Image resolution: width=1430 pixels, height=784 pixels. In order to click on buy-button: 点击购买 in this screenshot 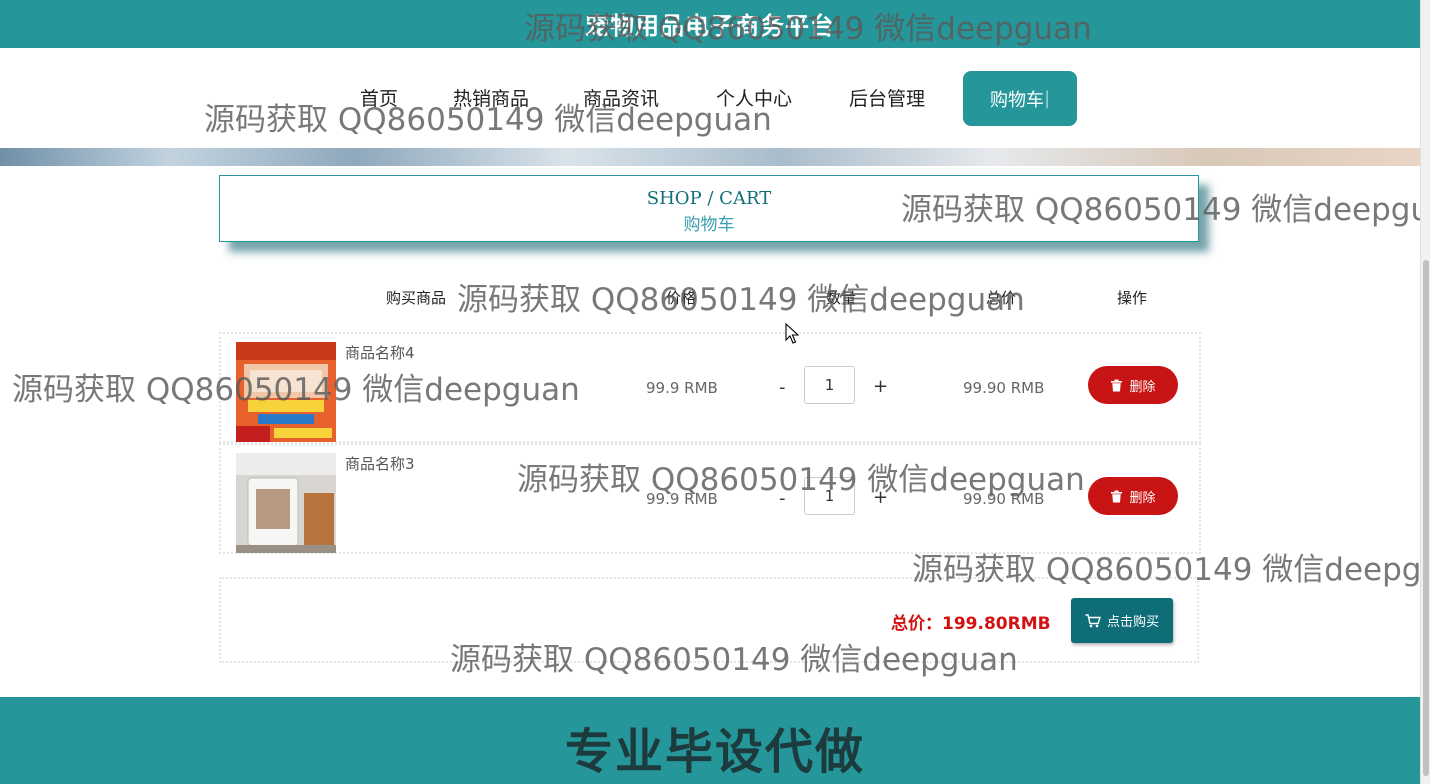, I will do `click(1122, 620)`.